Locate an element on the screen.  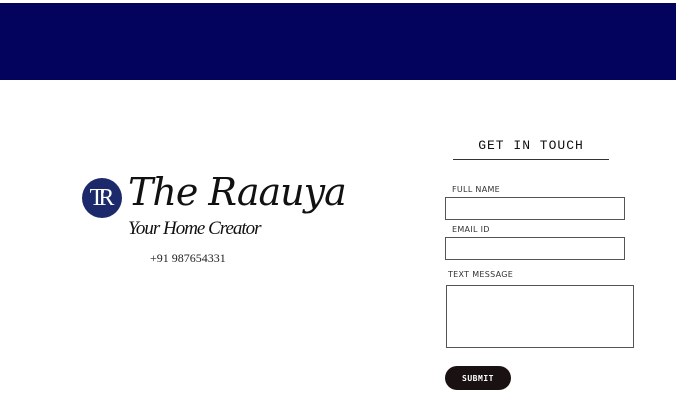
monogram-icon: TR is located at coordinates (102, 198).